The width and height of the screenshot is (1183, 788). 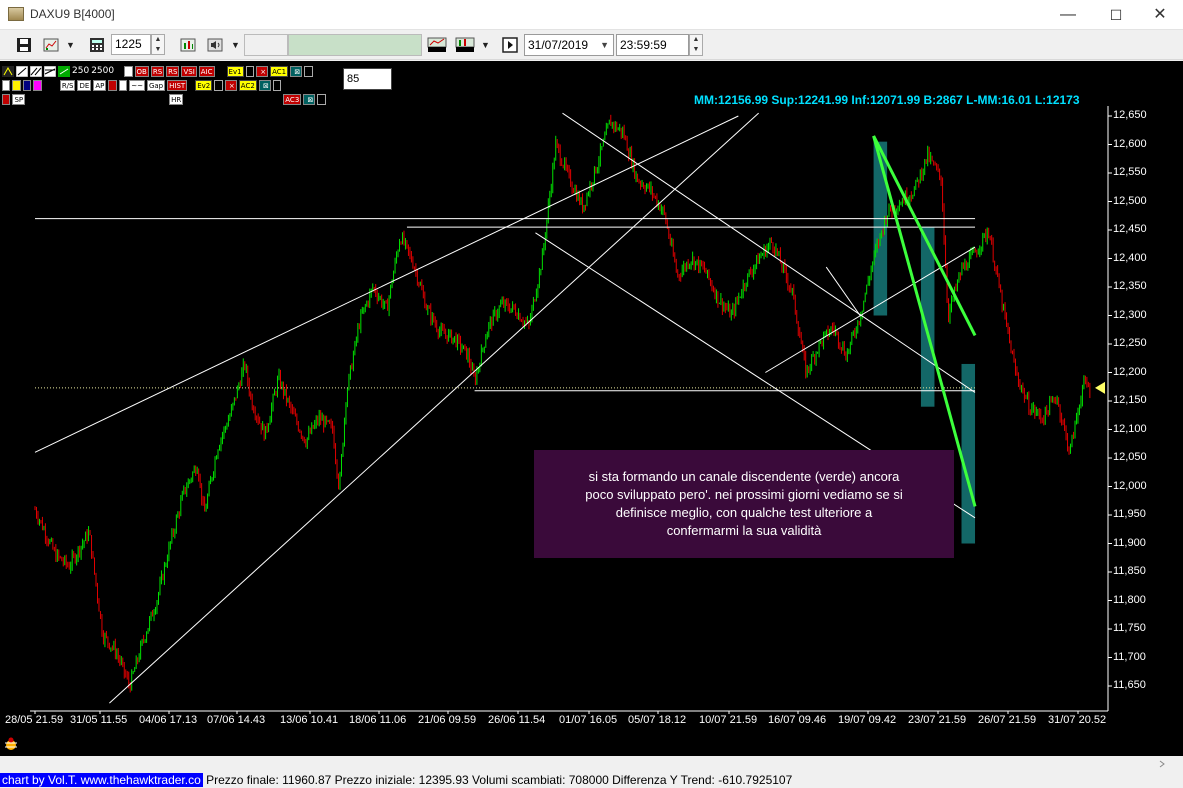 I want to click on indicator-ac1: AC1, so click(x=279, y=71).